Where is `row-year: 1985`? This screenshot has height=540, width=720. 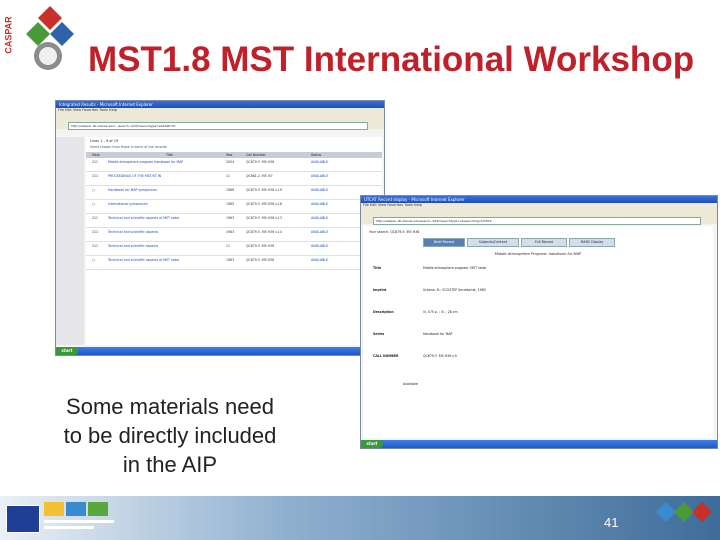
row-year: 1985 is located at coordinates (230, 204).